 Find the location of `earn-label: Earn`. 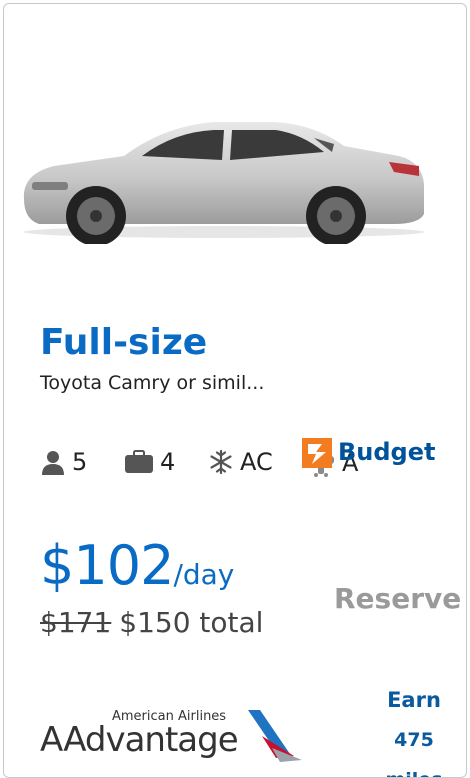

earn-label: Earn is located at coordinates (414, 700).